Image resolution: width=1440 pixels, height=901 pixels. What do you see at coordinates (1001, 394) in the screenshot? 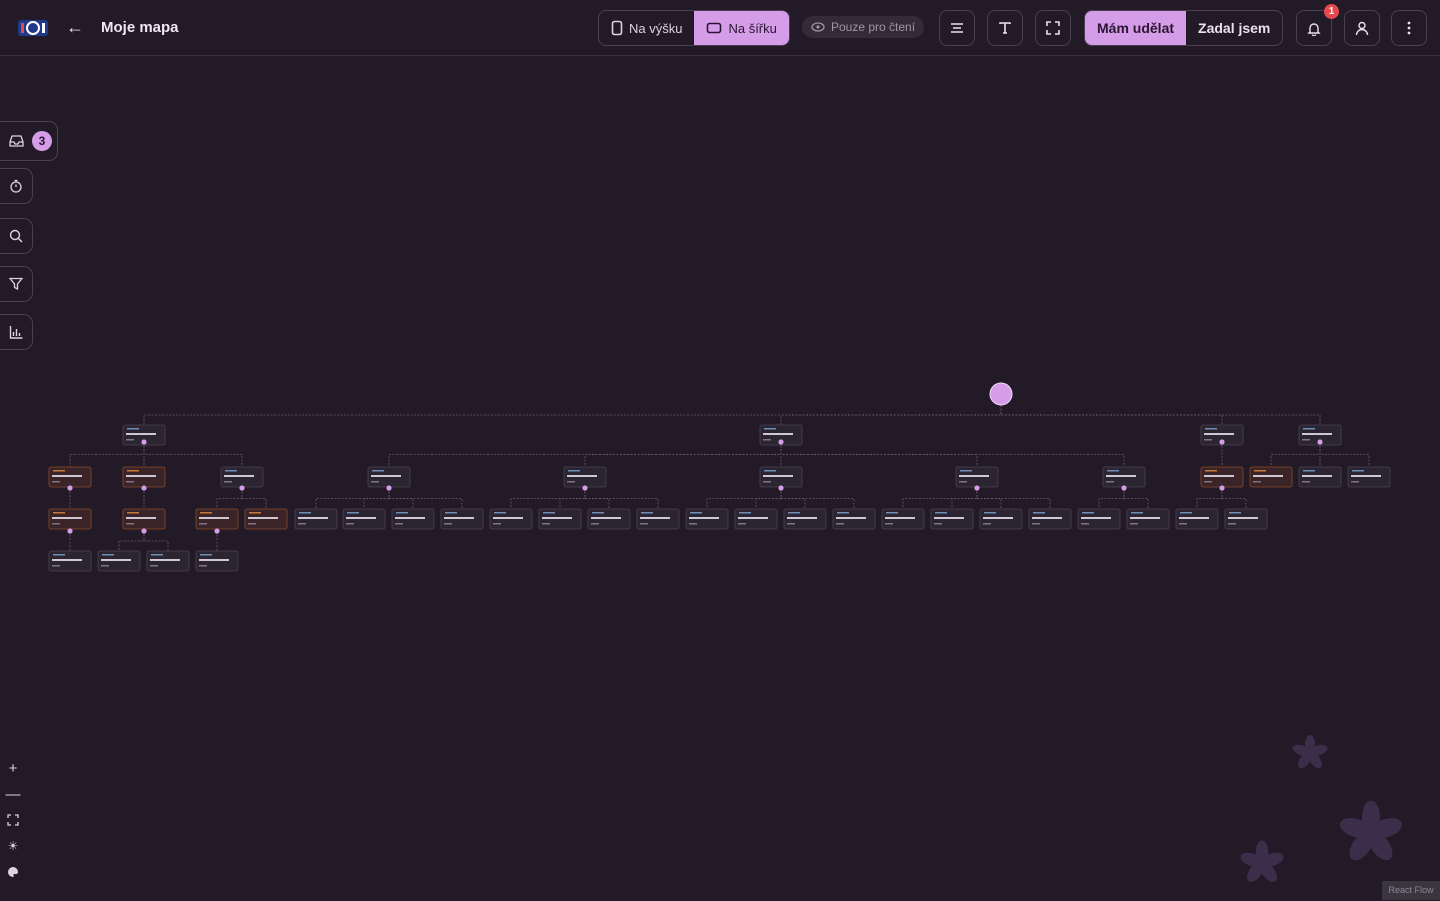
I see `mindmap-root-node` at bounding box center [1001, 394].